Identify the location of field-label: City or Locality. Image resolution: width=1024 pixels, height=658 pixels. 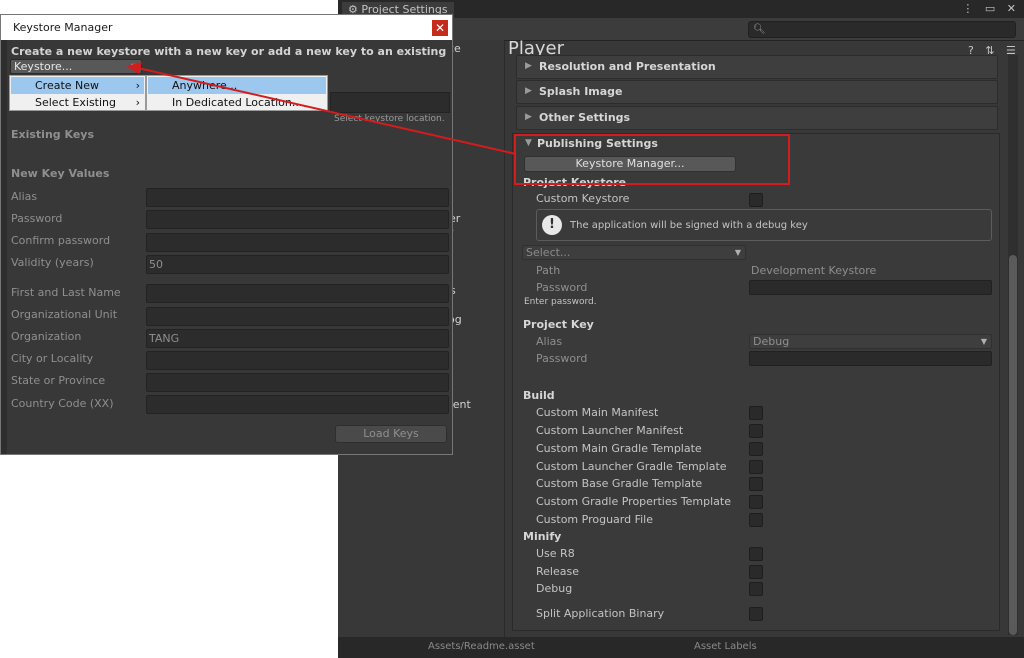
(52, 358).